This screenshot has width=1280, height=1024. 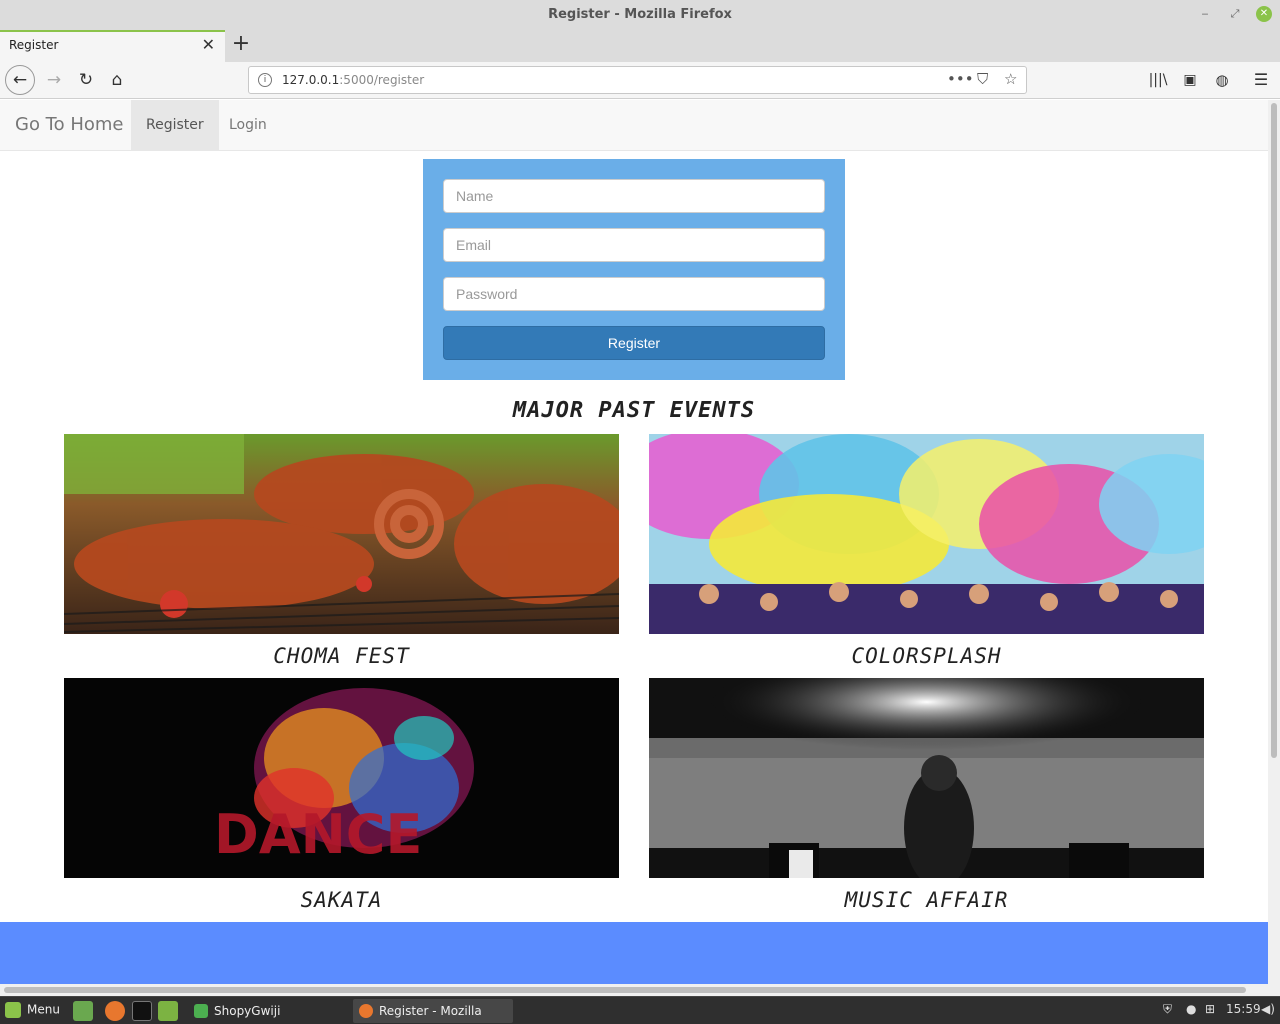 I want to click on hamburger-menu-icon: ☰, so click(x=1261, y=80).